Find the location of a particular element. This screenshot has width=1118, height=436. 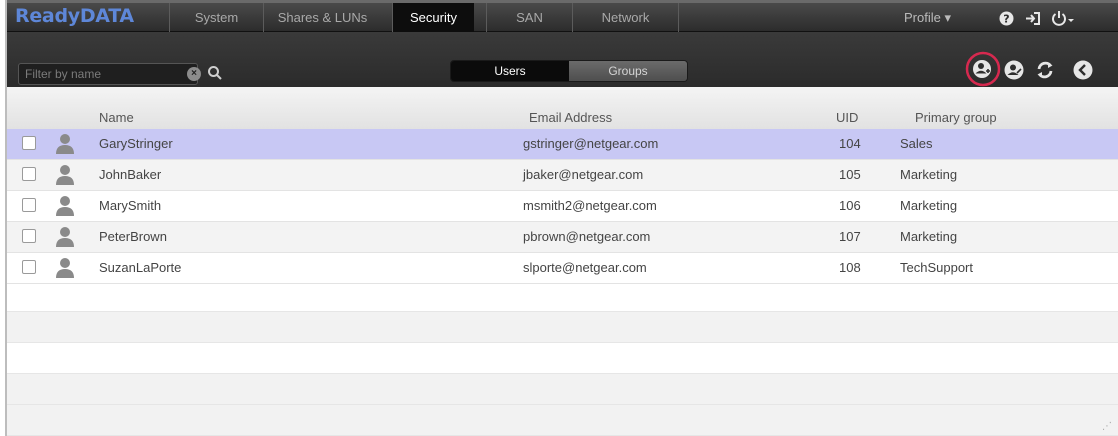

cell-name: MarySmith is located at coordinates (130, 205).